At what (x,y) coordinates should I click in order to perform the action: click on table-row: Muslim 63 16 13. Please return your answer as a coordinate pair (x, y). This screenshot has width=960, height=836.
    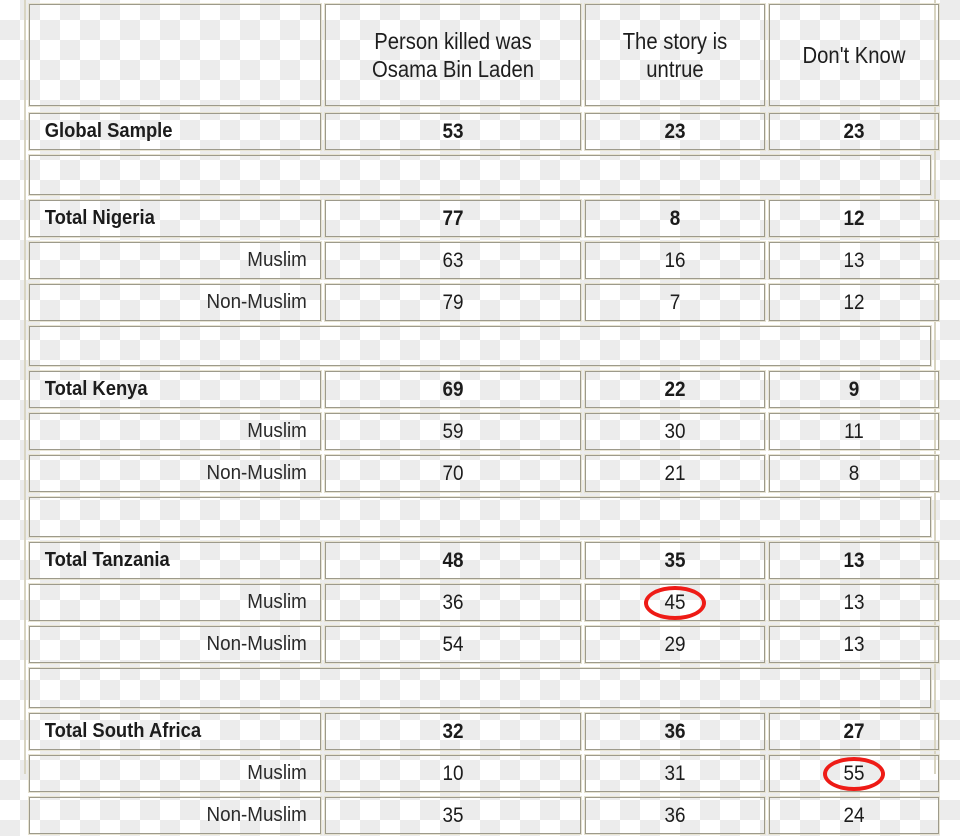
    Looking at the image, I should click on (484, 261).